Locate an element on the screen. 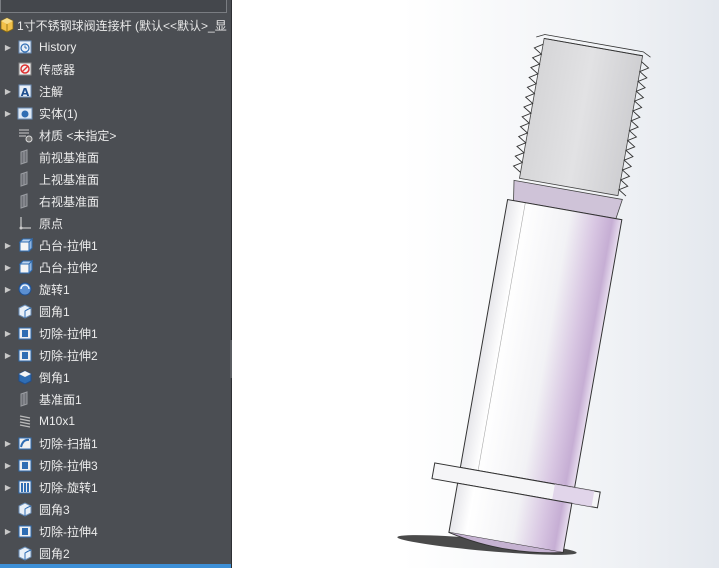  cut-revolve-icon is located at coordinates (25, 487).